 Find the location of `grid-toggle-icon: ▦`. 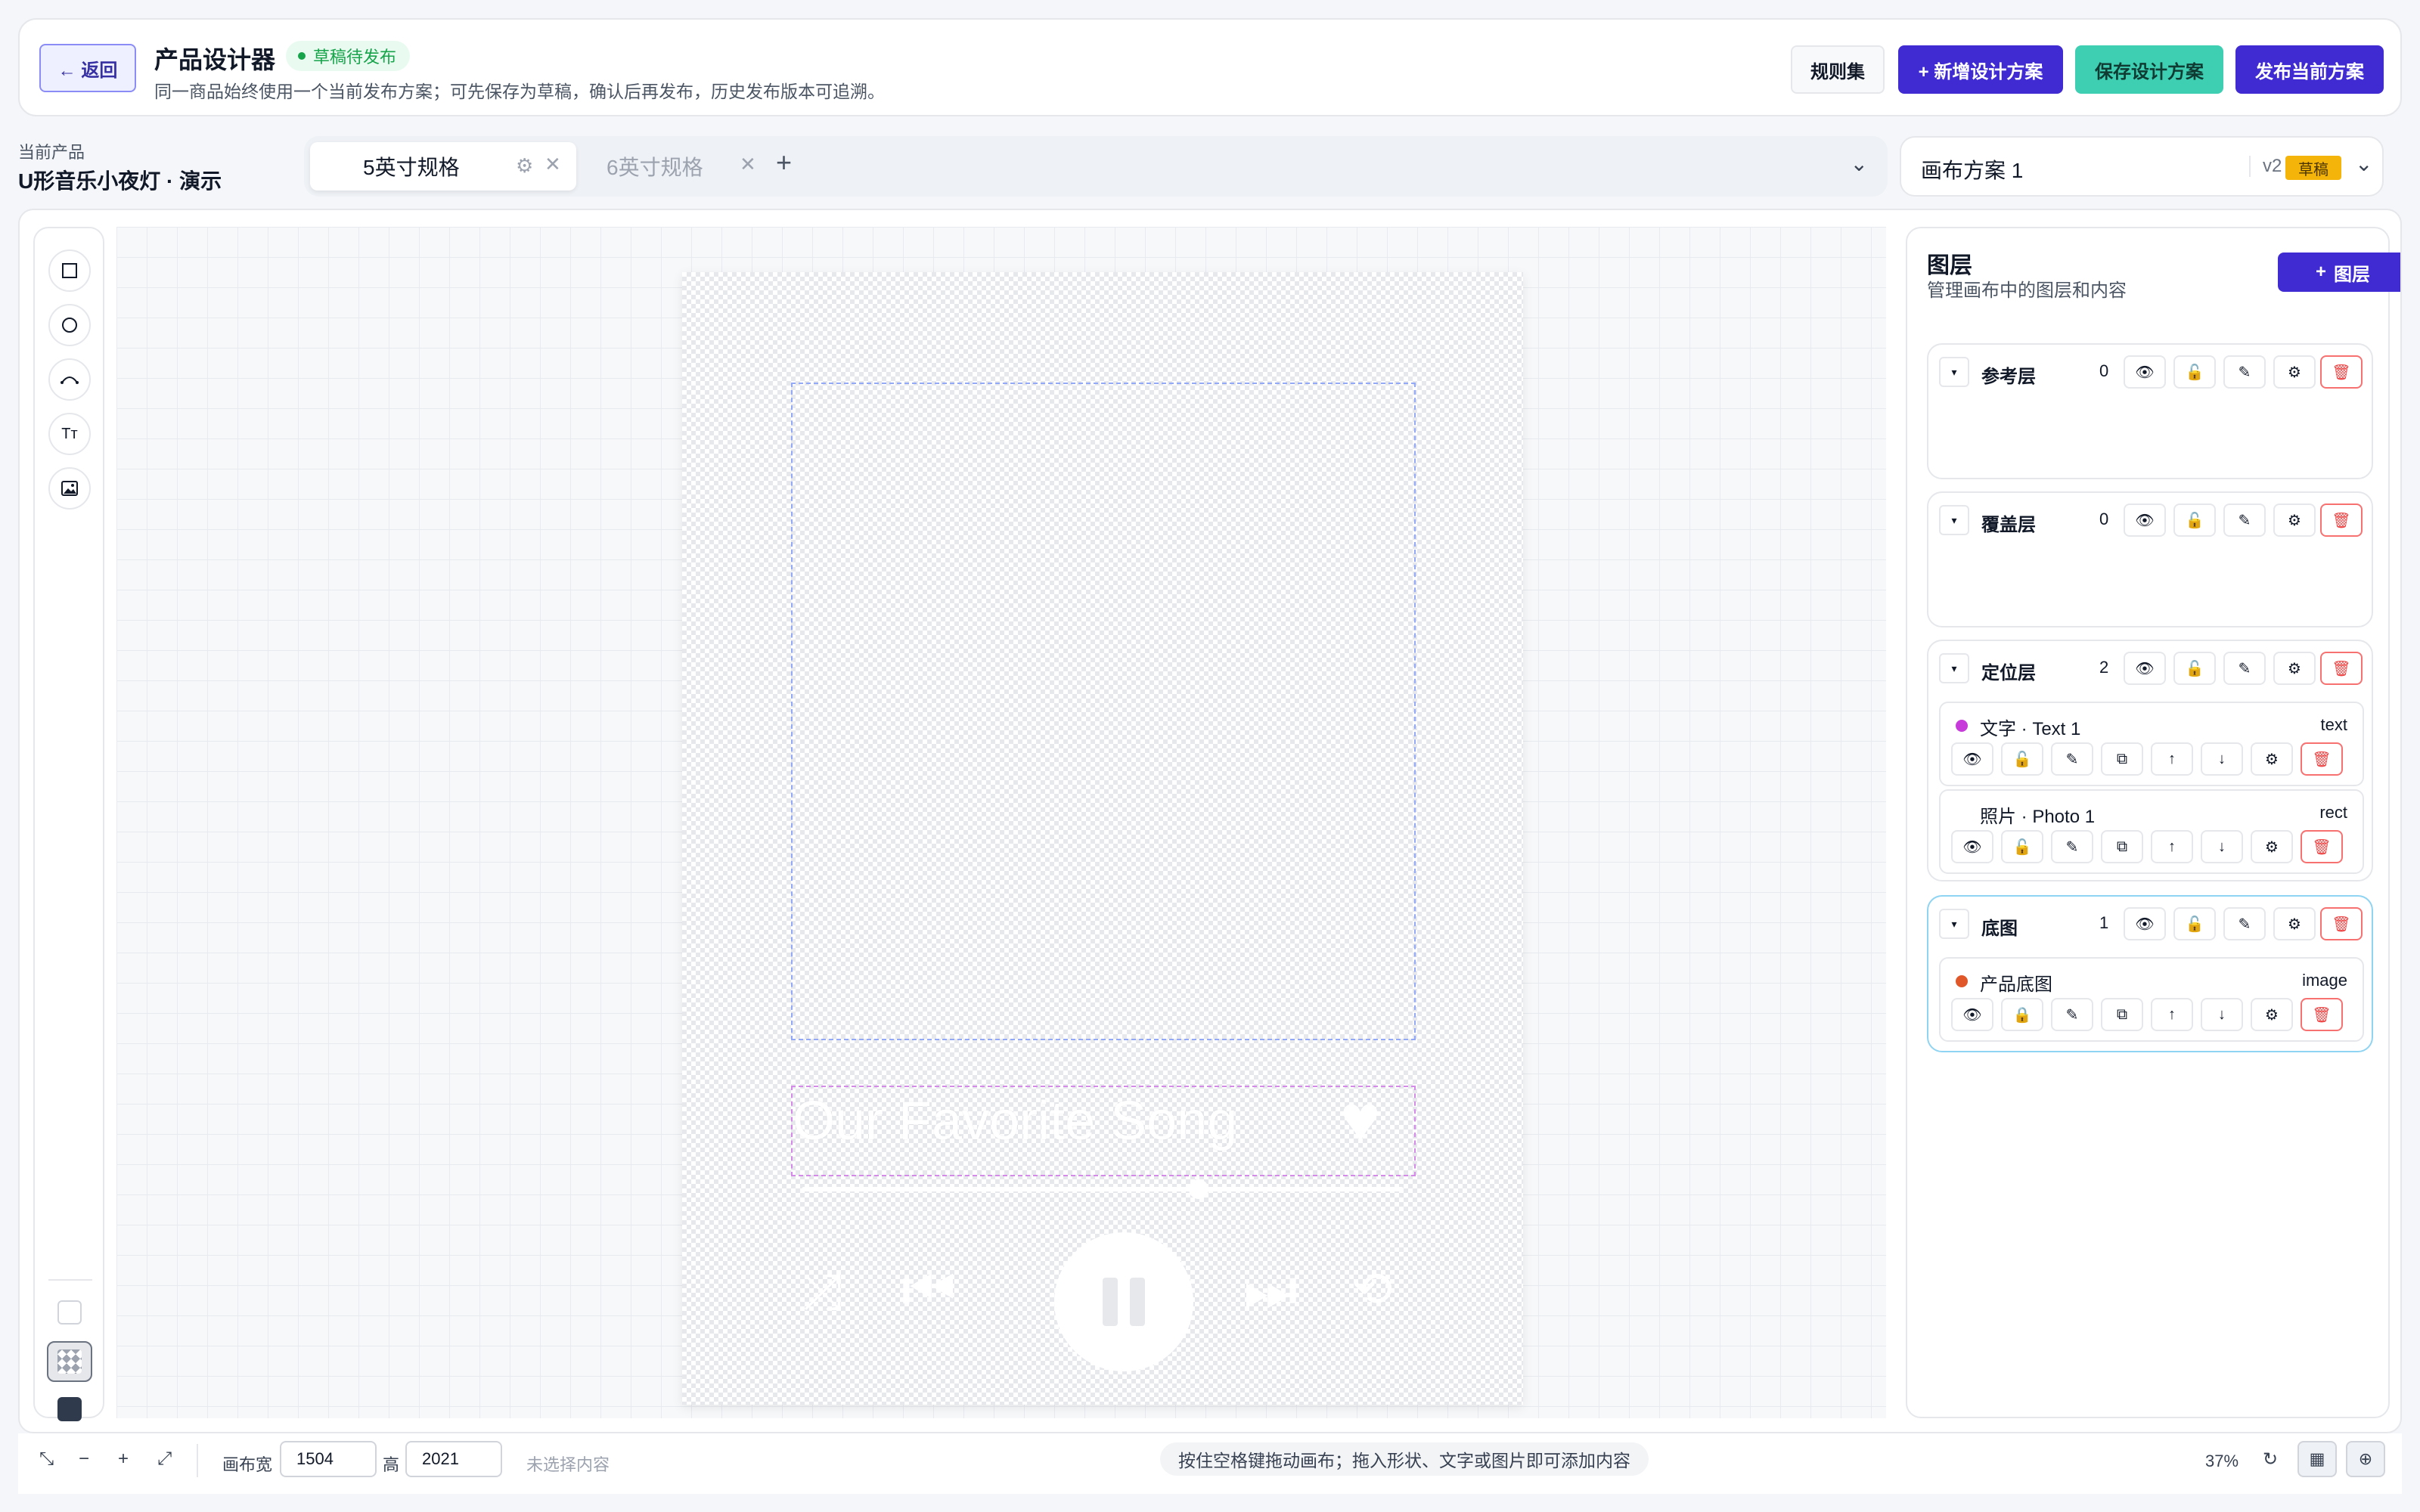

grid-toggle-icon: ▦ is located at coordinates (2317, 1459).